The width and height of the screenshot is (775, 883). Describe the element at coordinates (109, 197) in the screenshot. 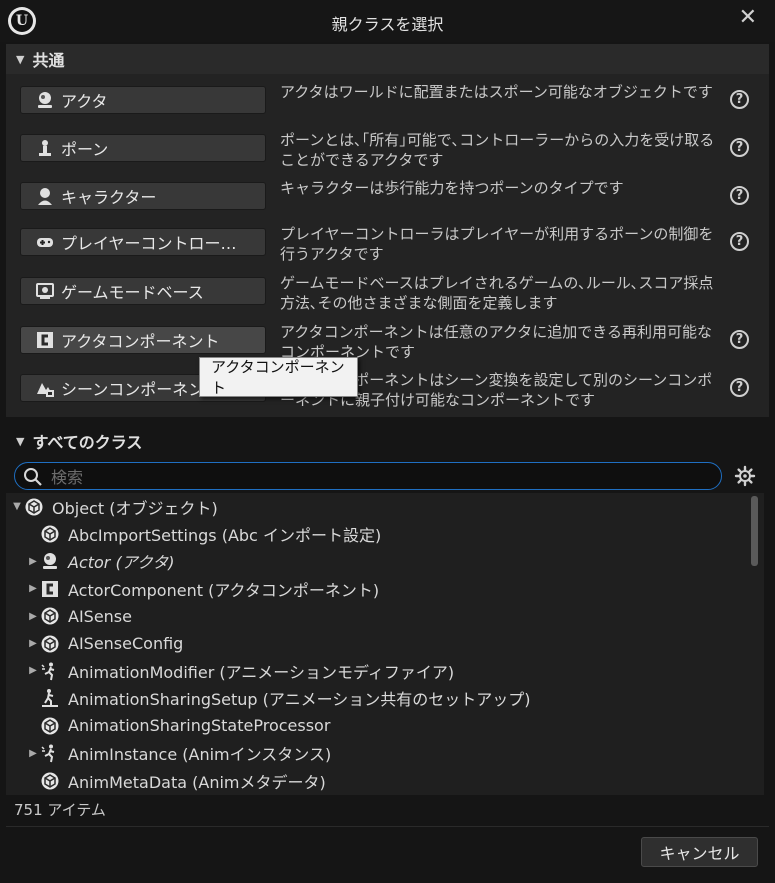

I see `class-button-label: キャラクター` at that location.